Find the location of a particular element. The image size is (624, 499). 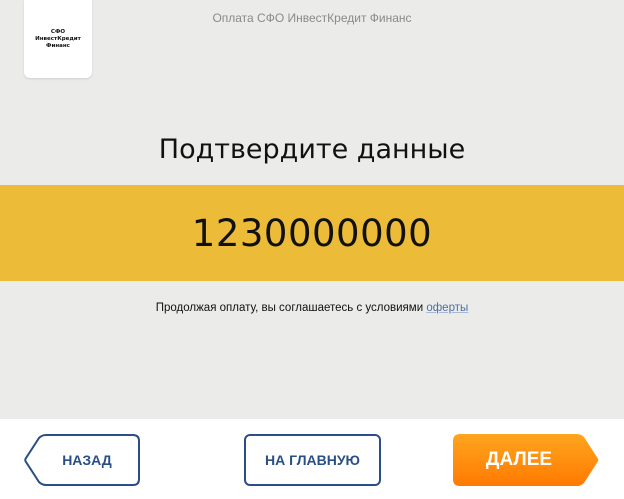

next-button: ДАЛЕЕ is located at coordinates (526, 460).